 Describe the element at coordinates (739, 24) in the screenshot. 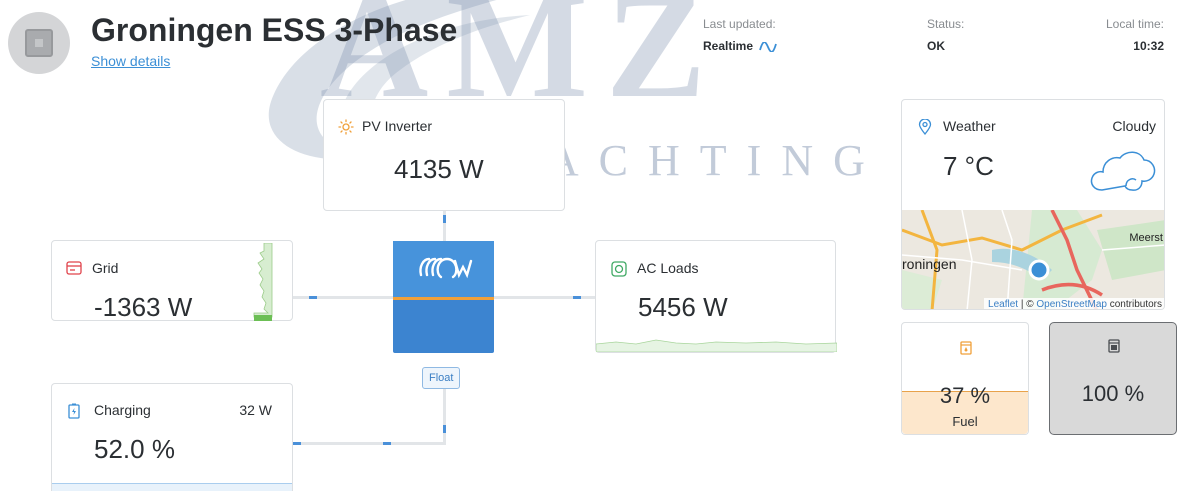

I see `last-updated-label: Last updated:` at that location.